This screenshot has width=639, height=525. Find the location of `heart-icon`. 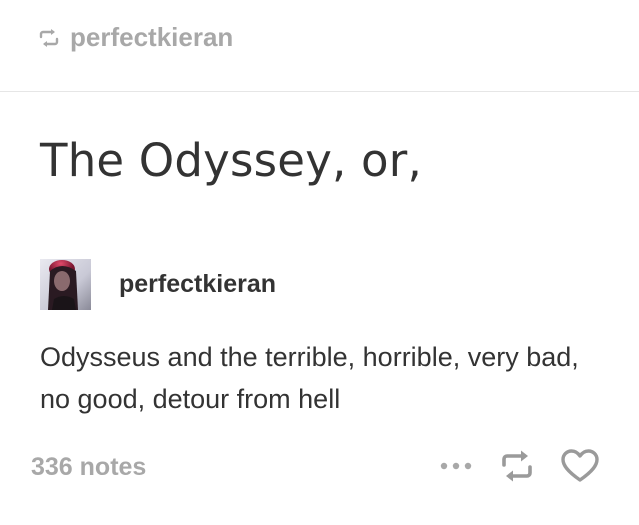

heart-icon is located at coordinates (580, 466).